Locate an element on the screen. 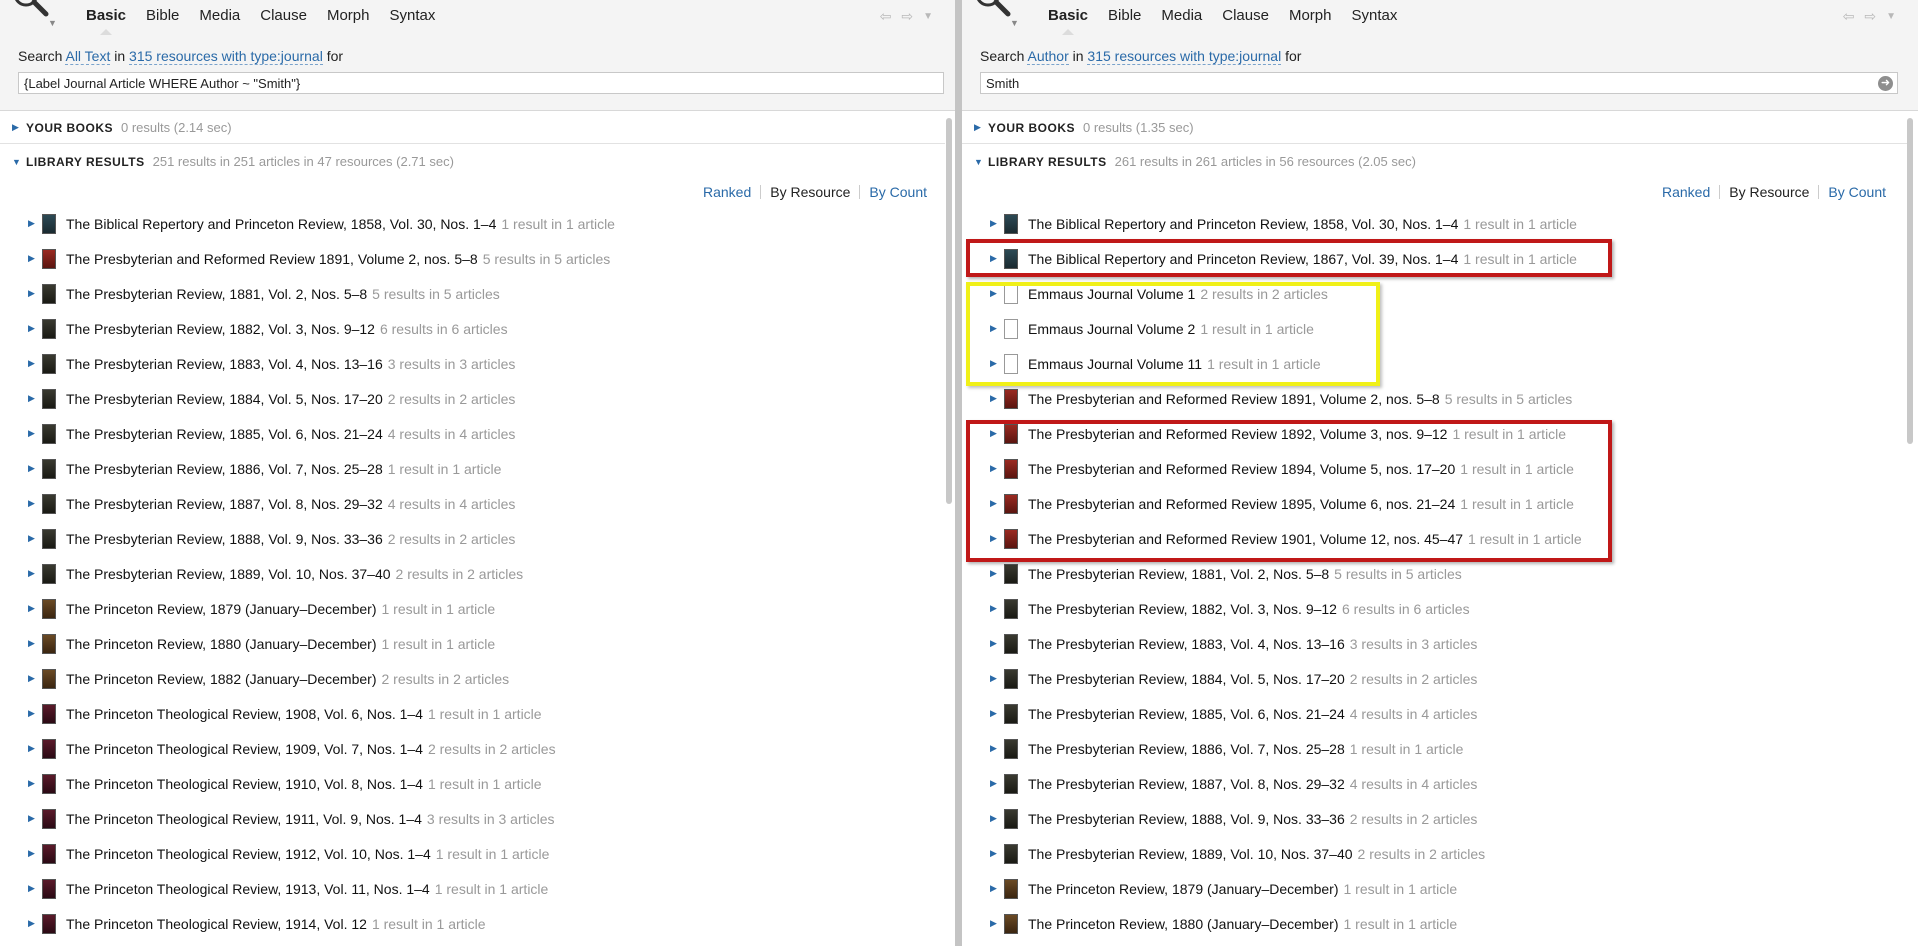 The width and height of the screenshot is (1918, 946). result-title: Emmaus Journal Volume 2 is located at coordinates (1111, 329).